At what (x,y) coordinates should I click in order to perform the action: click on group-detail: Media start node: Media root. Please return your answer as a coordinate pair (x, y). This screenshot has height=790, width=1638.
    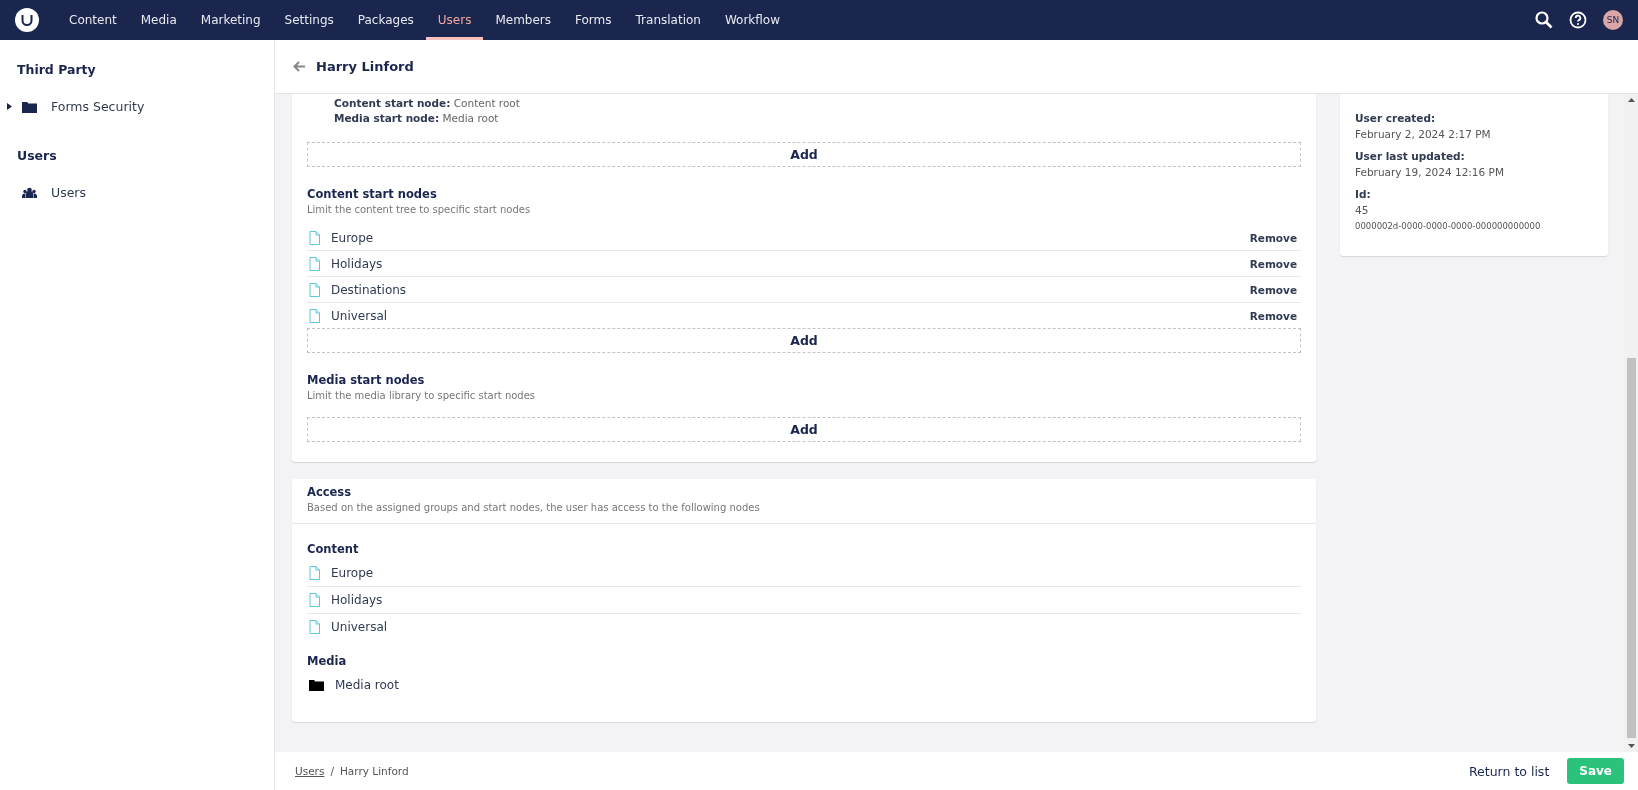
    Looking at the image, I should click on (417, 118).